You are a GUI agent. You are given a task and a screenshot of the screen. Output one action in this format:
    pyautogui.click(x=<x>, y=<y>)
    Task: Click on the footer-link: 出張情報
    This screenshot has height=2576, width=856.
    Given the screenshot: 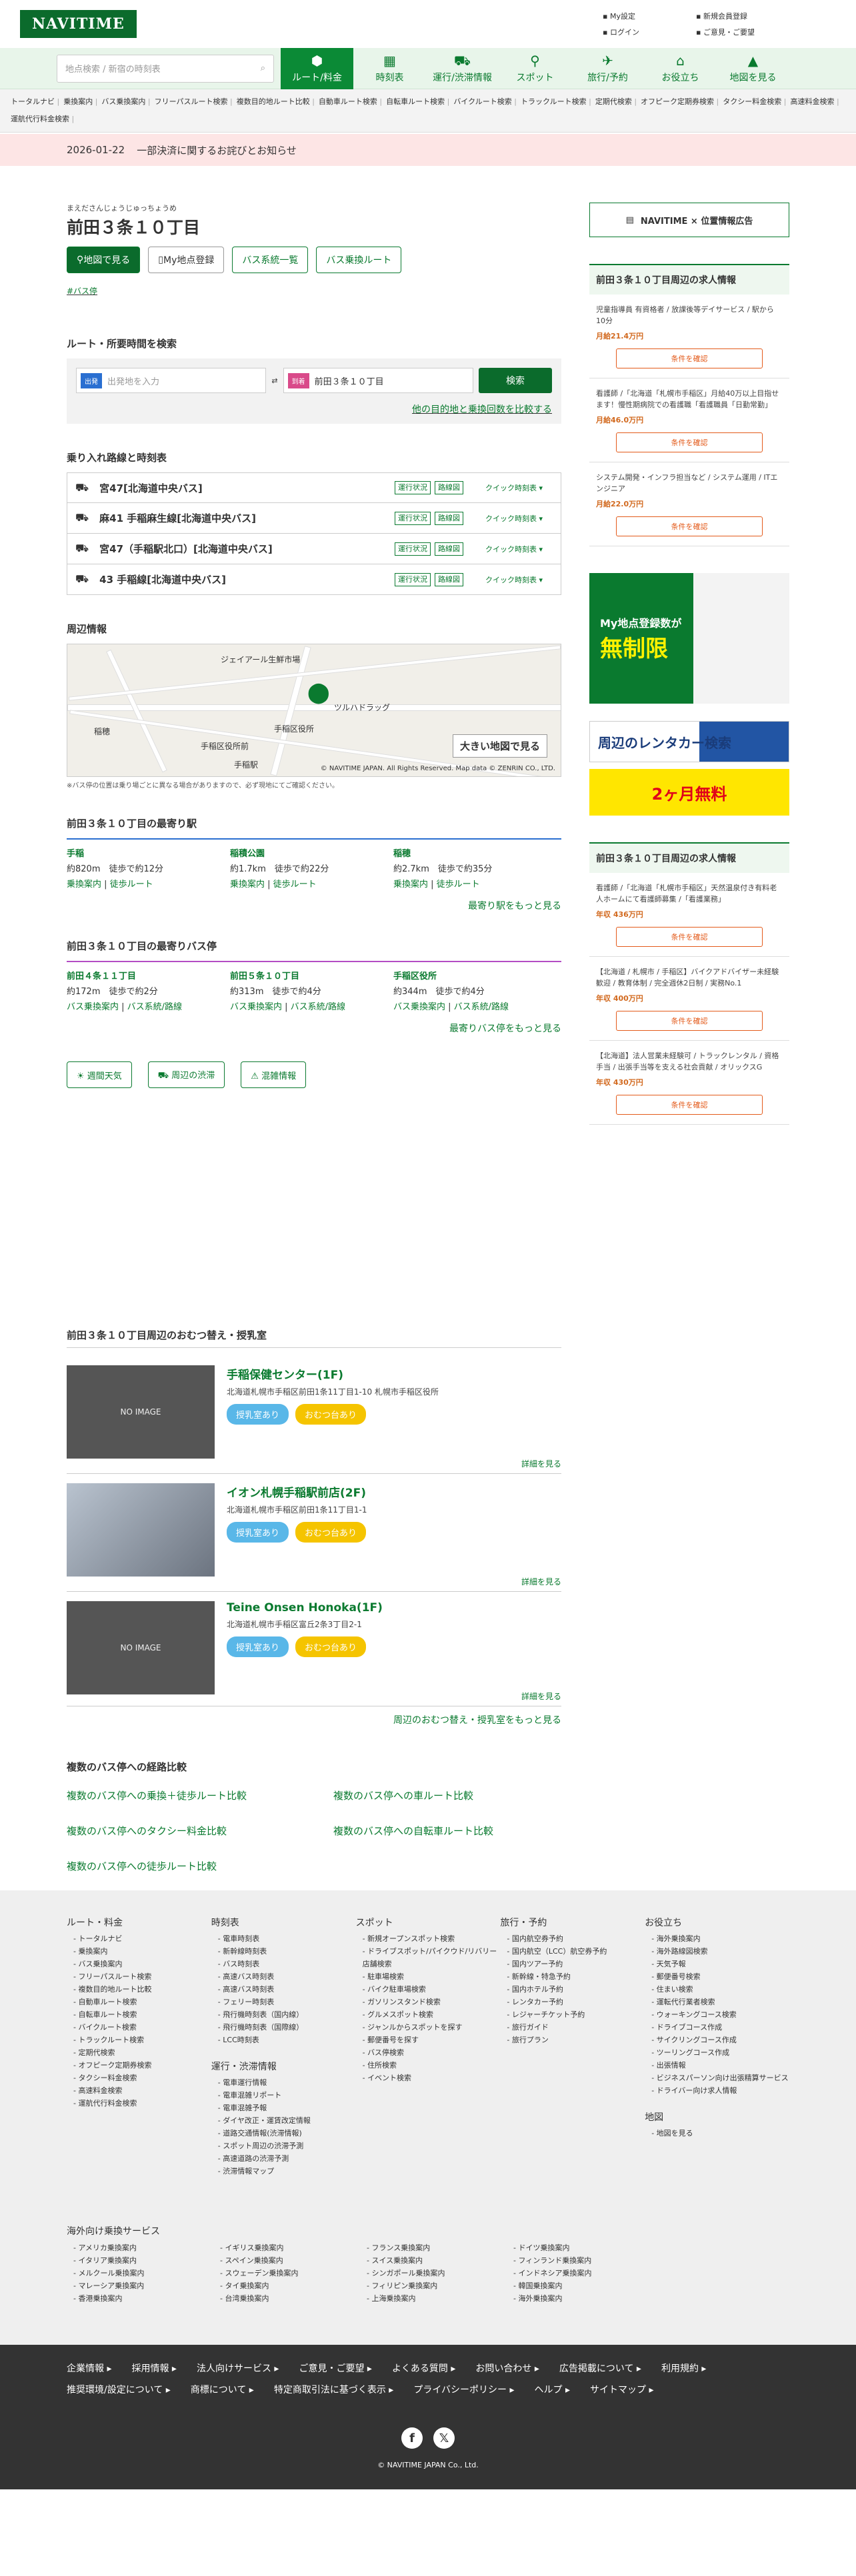 What is the action you would take?
    pyautogui.click(x=717, y=2065)
    